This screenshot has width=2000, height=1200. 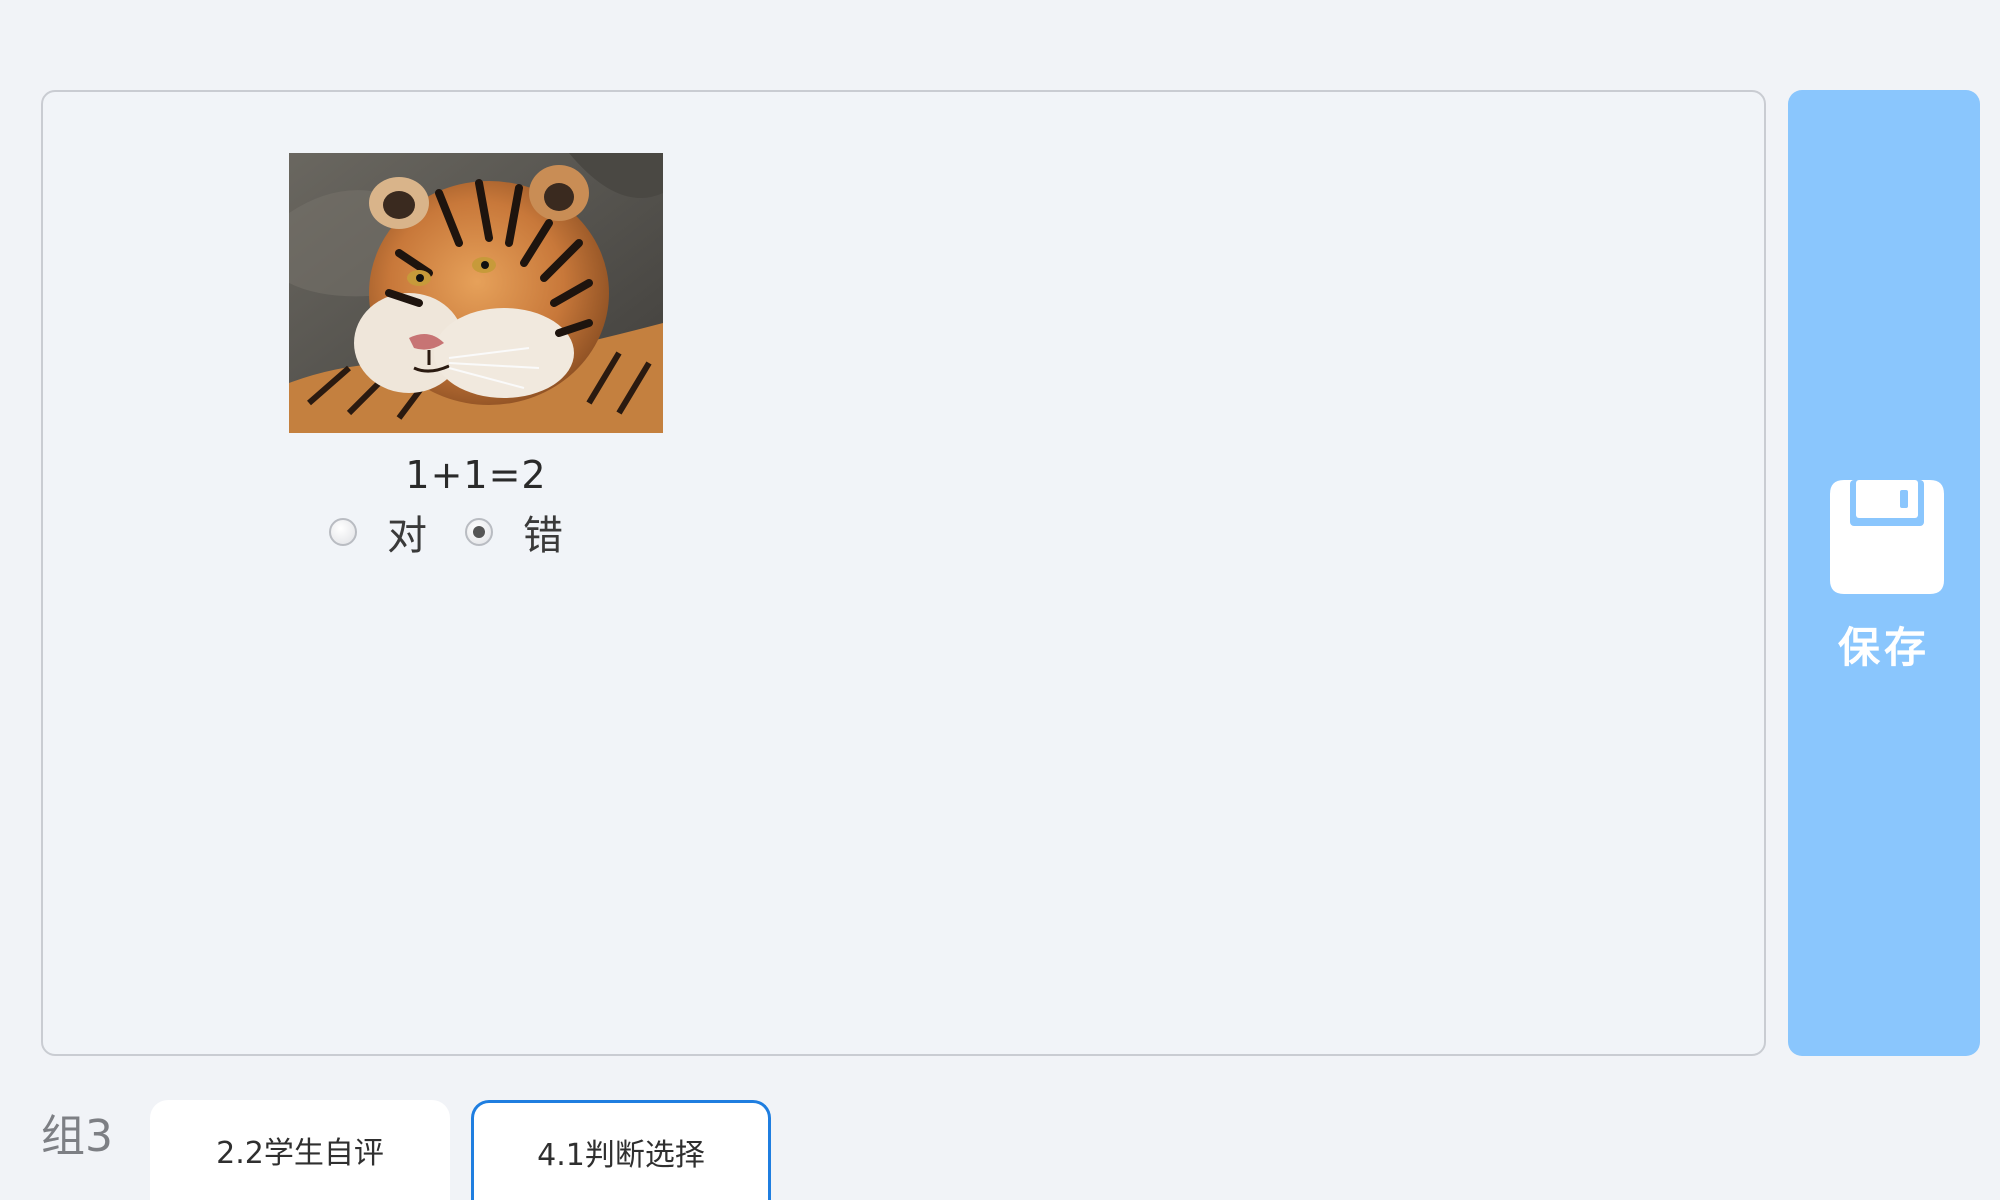 I want to click on tab-label: 2.2学生自评, so click(x=300, y=1153).